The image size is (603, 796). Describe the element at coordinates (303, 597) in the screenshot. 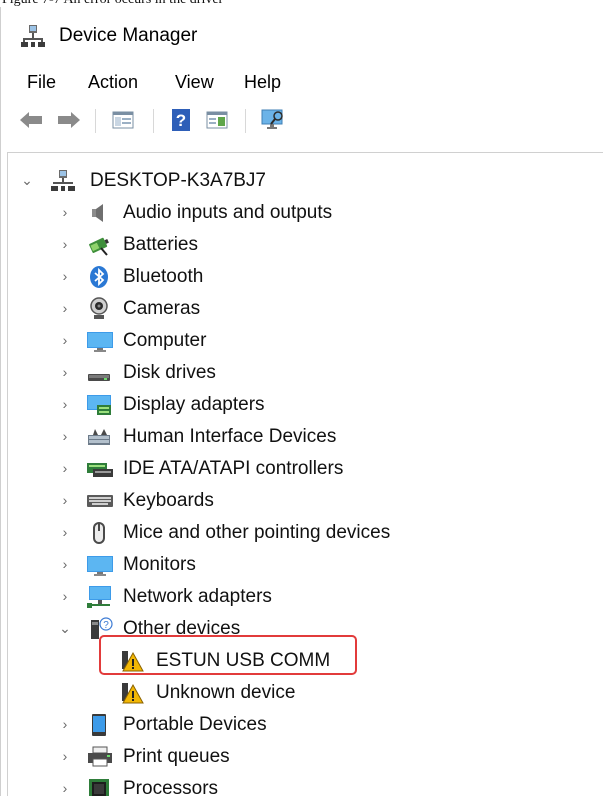

I see `tree-item-network-adapters: › Network adapters` at that location.